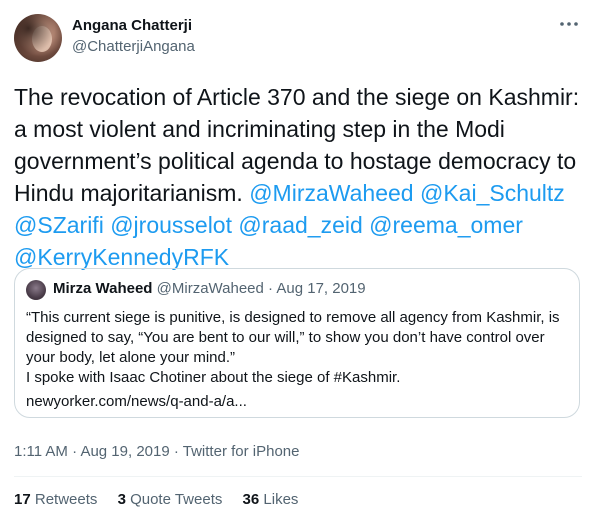  Describe the element at coordinates (36, 290) in the screenshot. I see `quoted-author-avatar` at that location.